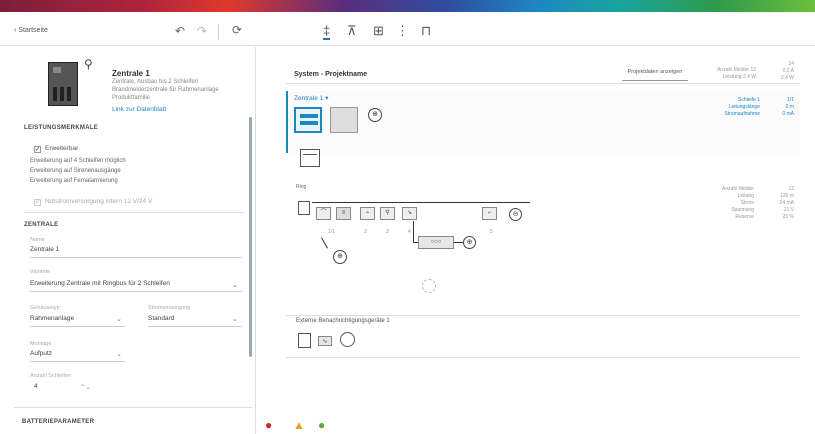 The width and height of the screenshot is (815, 434). What do you see at coordinates (331, 232) in the screenshot?
I see `device-address-label: 1/1` at bounding box center [331, 232].